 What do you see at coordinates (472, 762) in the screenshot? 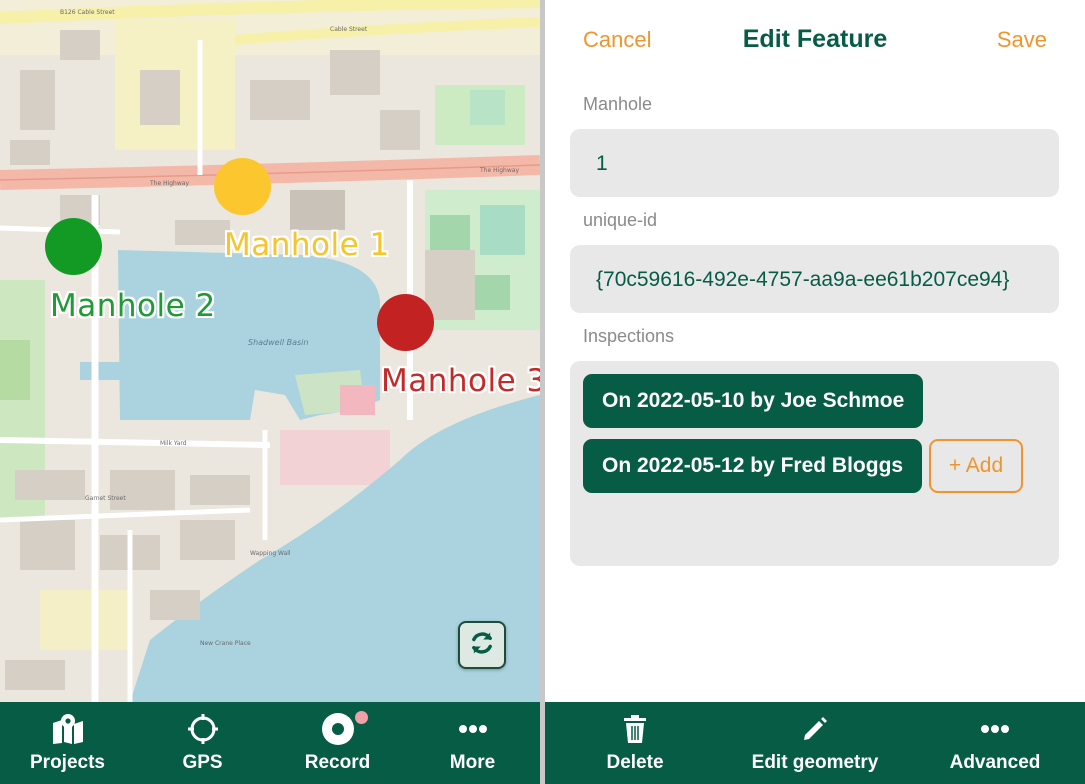
I see `more-label: More` at bounding box center [472, 762].